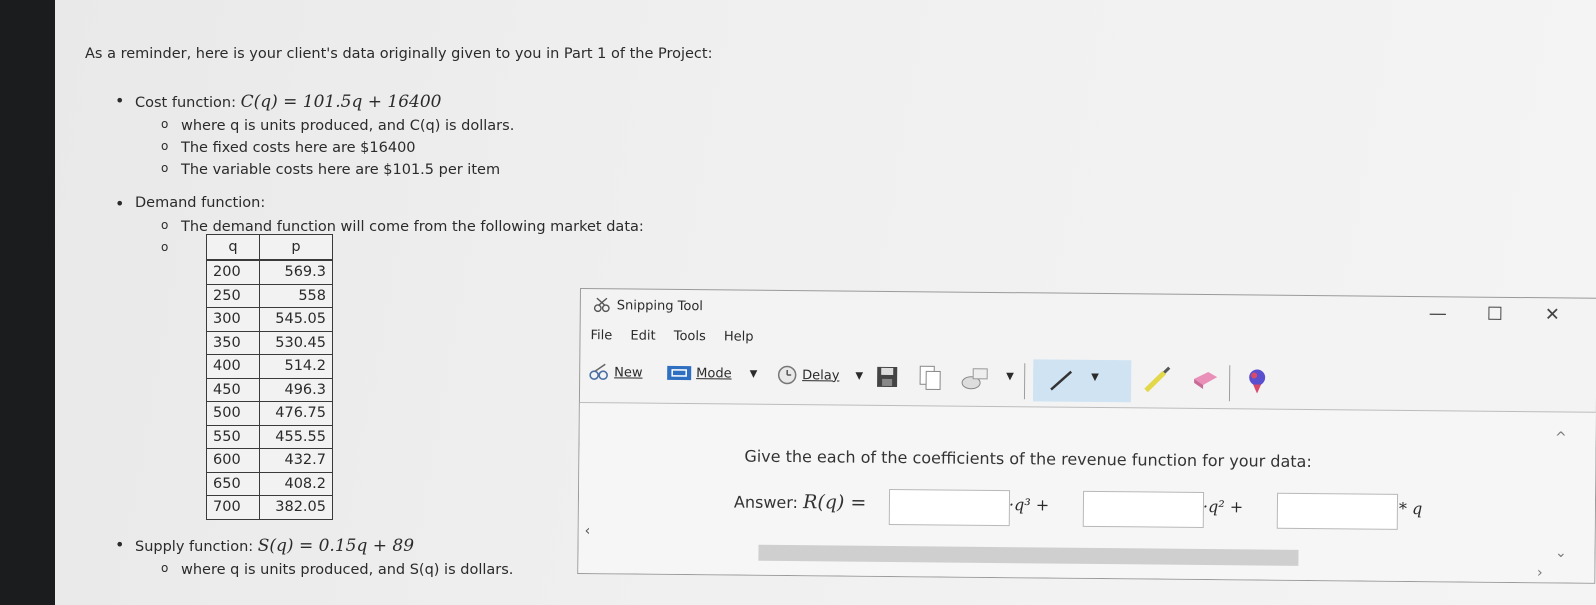 The image size is (1596, 605). I want to click on clock-icon, so click(787, 375).